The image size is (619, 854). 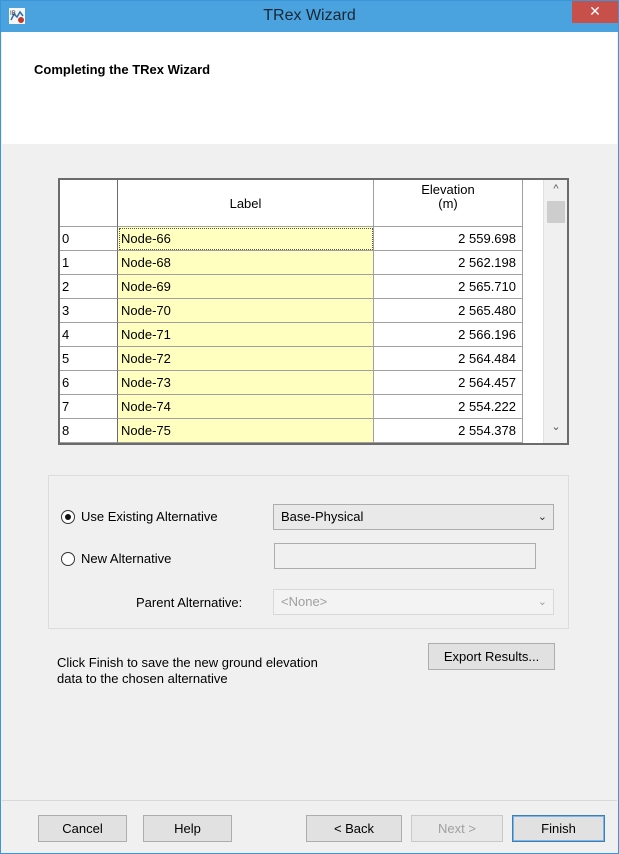 What do you see at coordinates (246, 407) in the screenshot?
I see `label-cell: Node-74` at bounding box center [246, 407].